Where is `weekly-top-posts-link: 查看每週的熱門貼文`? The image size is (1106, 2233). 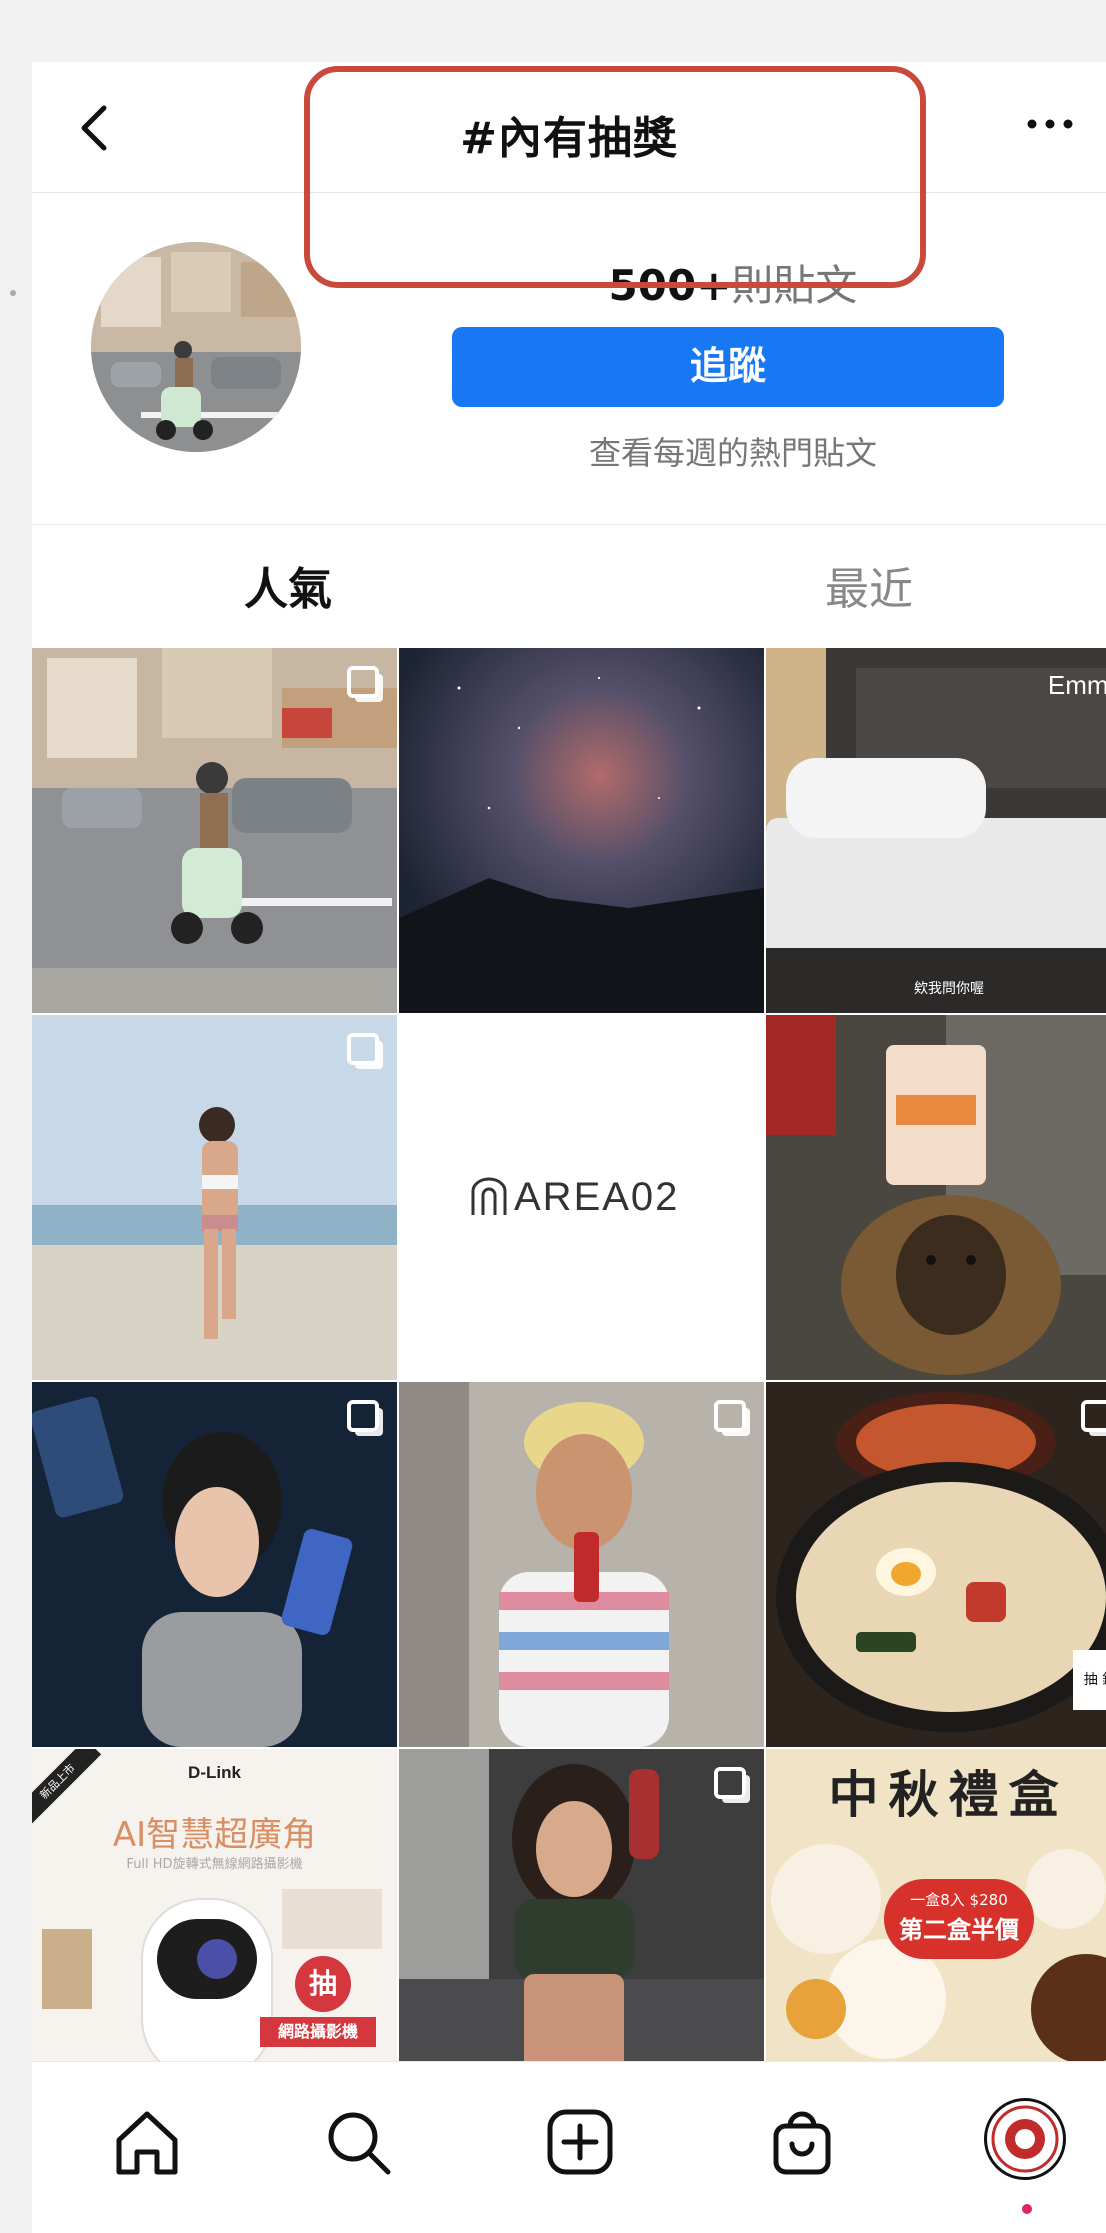
weekly-top-posts-link: 查看每週的熱門貼文 is located at coordinates (733, 451).